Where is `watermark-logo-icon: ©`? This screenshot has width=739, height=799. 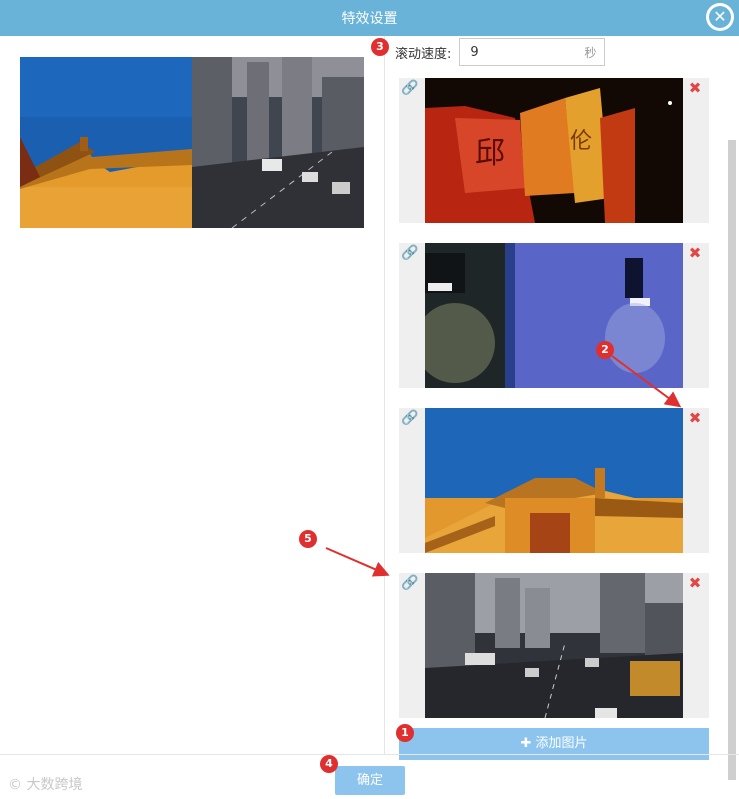 watermark-logo-icon: © is located at coordinates (15, 785).